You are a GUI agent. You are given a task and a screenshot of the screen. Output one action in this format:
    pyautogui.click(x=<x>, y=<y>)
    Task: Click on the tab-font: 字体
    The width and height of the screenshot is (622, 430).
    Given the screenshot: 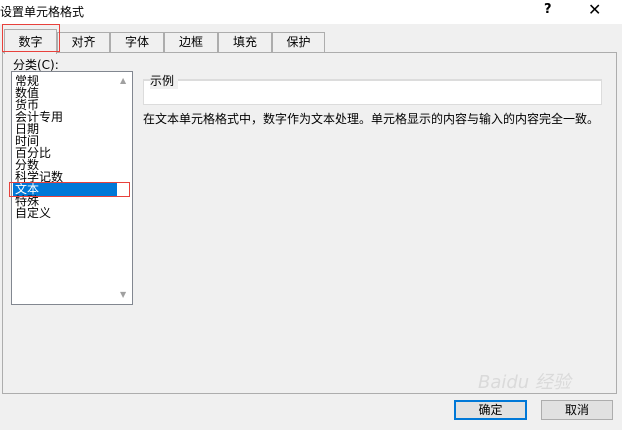 What is the action you would take?
    pyautogui.click(x=137, y=42)
    